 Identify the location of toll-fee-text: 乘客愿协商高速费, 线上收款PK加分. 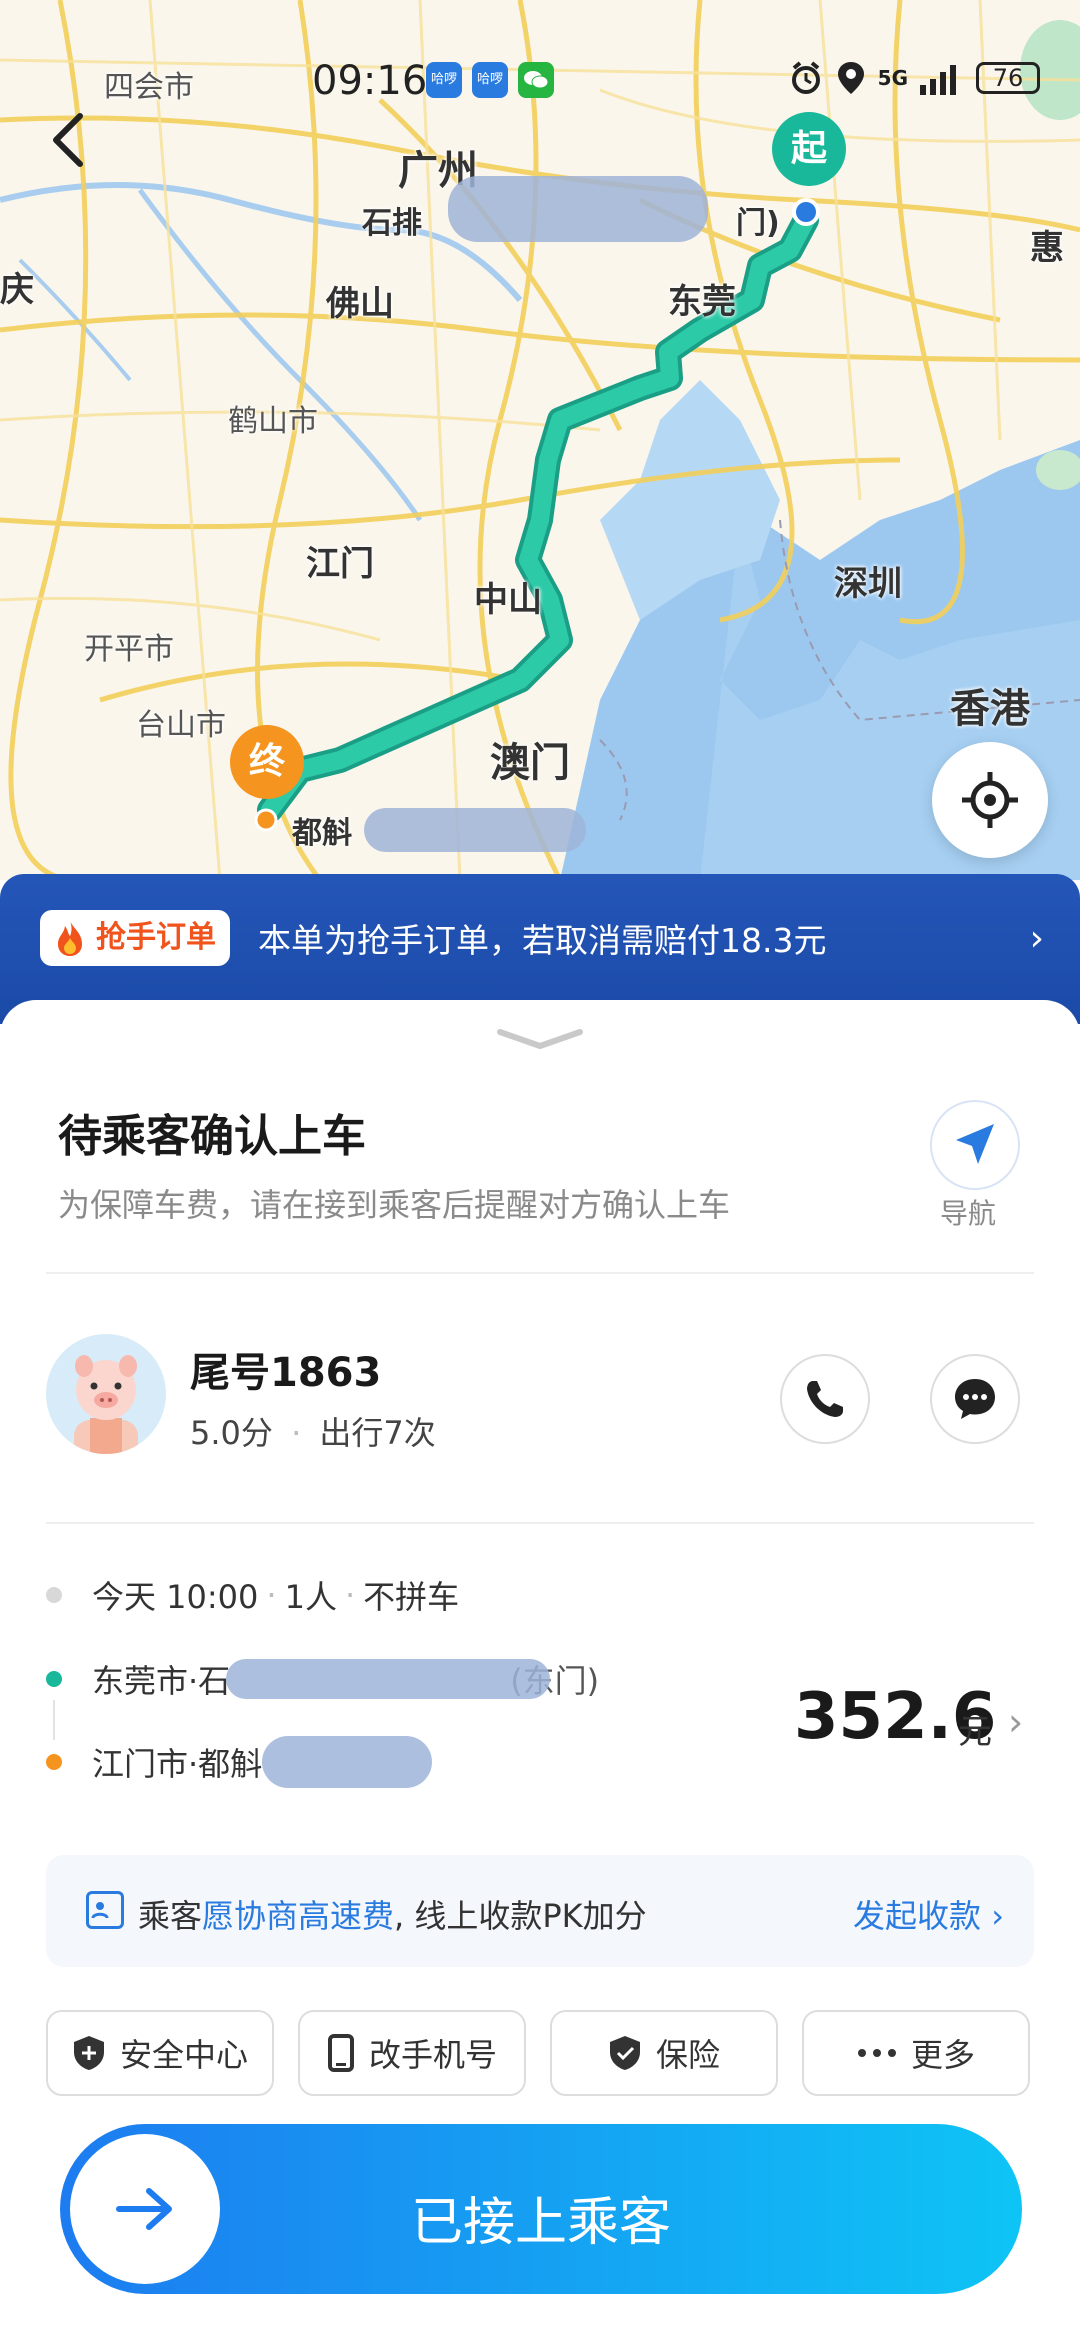
(392, 1914).